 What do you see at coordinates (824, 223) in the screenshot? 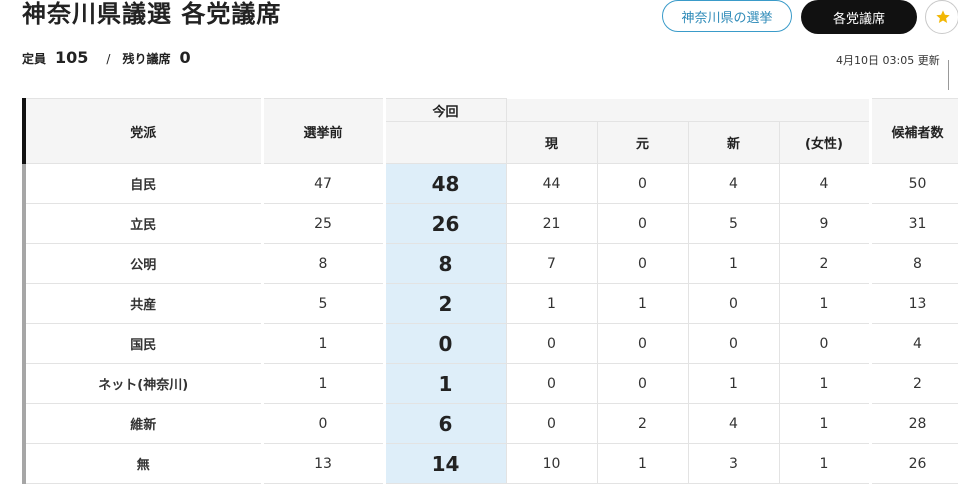
I see `female-cell: 9` at bounding box center [824, 223].